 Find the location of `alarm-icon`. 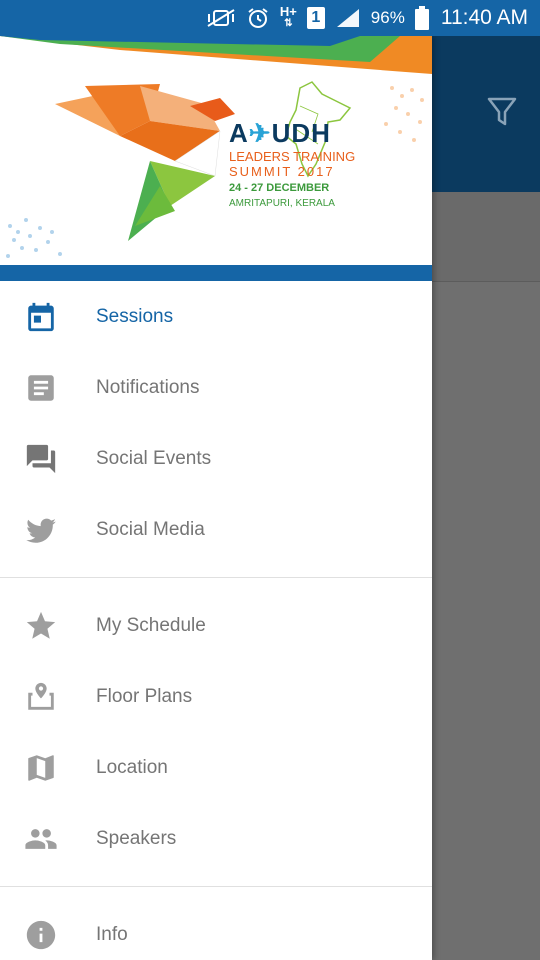

alarm-icon is located at coordinates (258, 18).